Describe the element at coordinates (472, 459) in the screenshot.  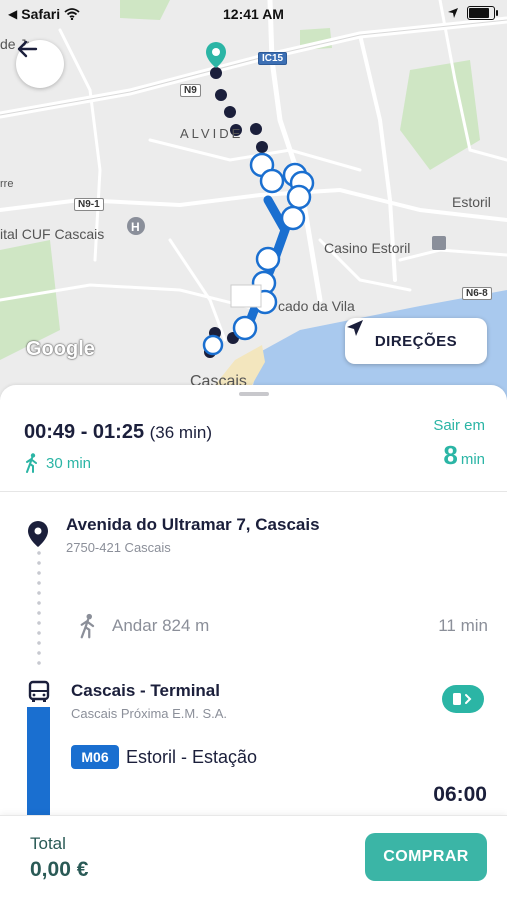
I see `leave-unit: min` at that location.